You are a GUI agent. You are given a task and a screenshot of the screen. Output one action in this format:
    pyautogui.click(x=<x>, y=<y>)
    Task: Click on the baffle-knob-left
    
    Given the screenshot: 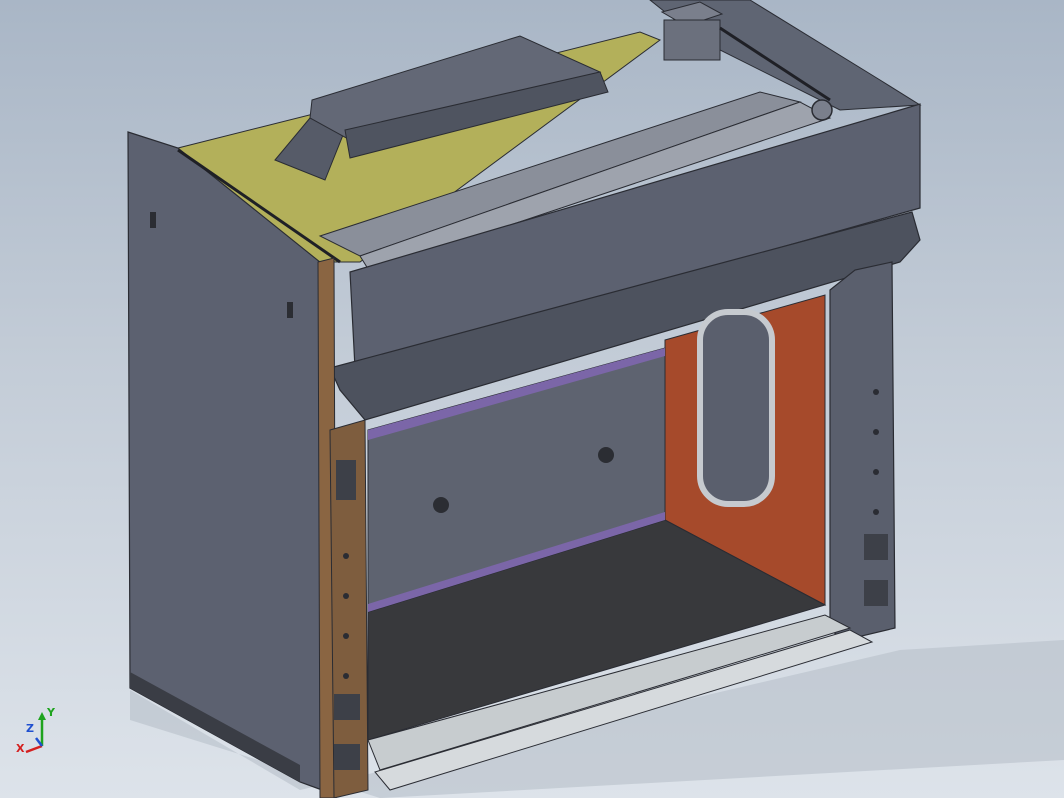 What is the action you would take?
    pyautogui.click(x=441, y=505)
    